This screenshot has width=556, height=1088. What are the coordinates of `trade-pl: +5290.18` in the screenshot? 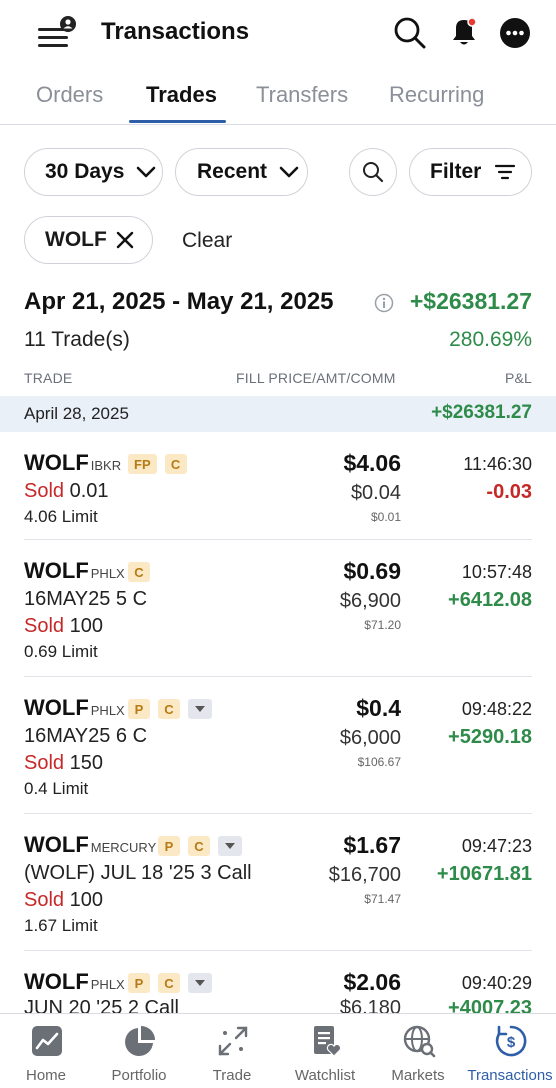 It's located at (490, 737).